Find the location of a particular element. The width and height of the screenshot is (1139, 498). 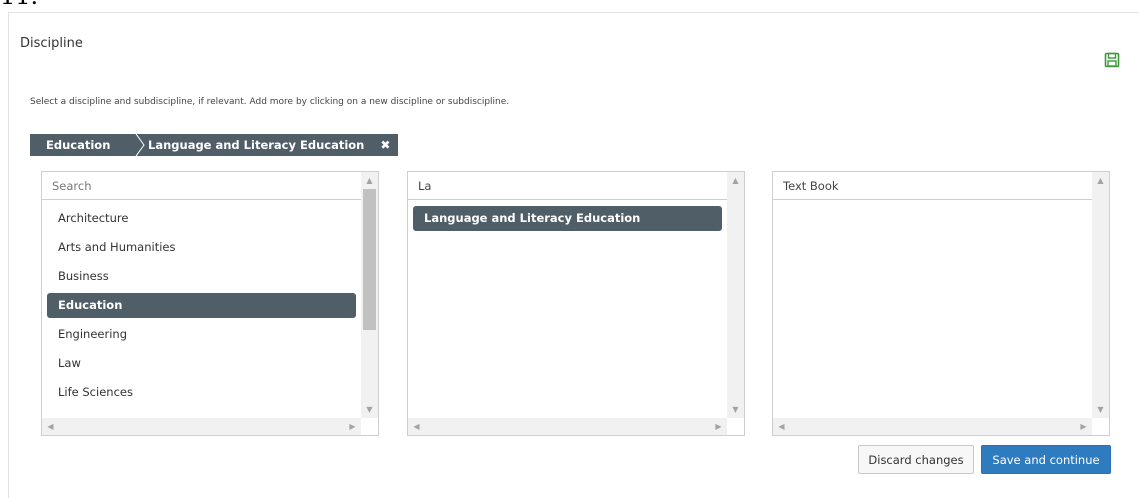

breadcrumb-item-discipline: Education is located at coordinates (86, 145).